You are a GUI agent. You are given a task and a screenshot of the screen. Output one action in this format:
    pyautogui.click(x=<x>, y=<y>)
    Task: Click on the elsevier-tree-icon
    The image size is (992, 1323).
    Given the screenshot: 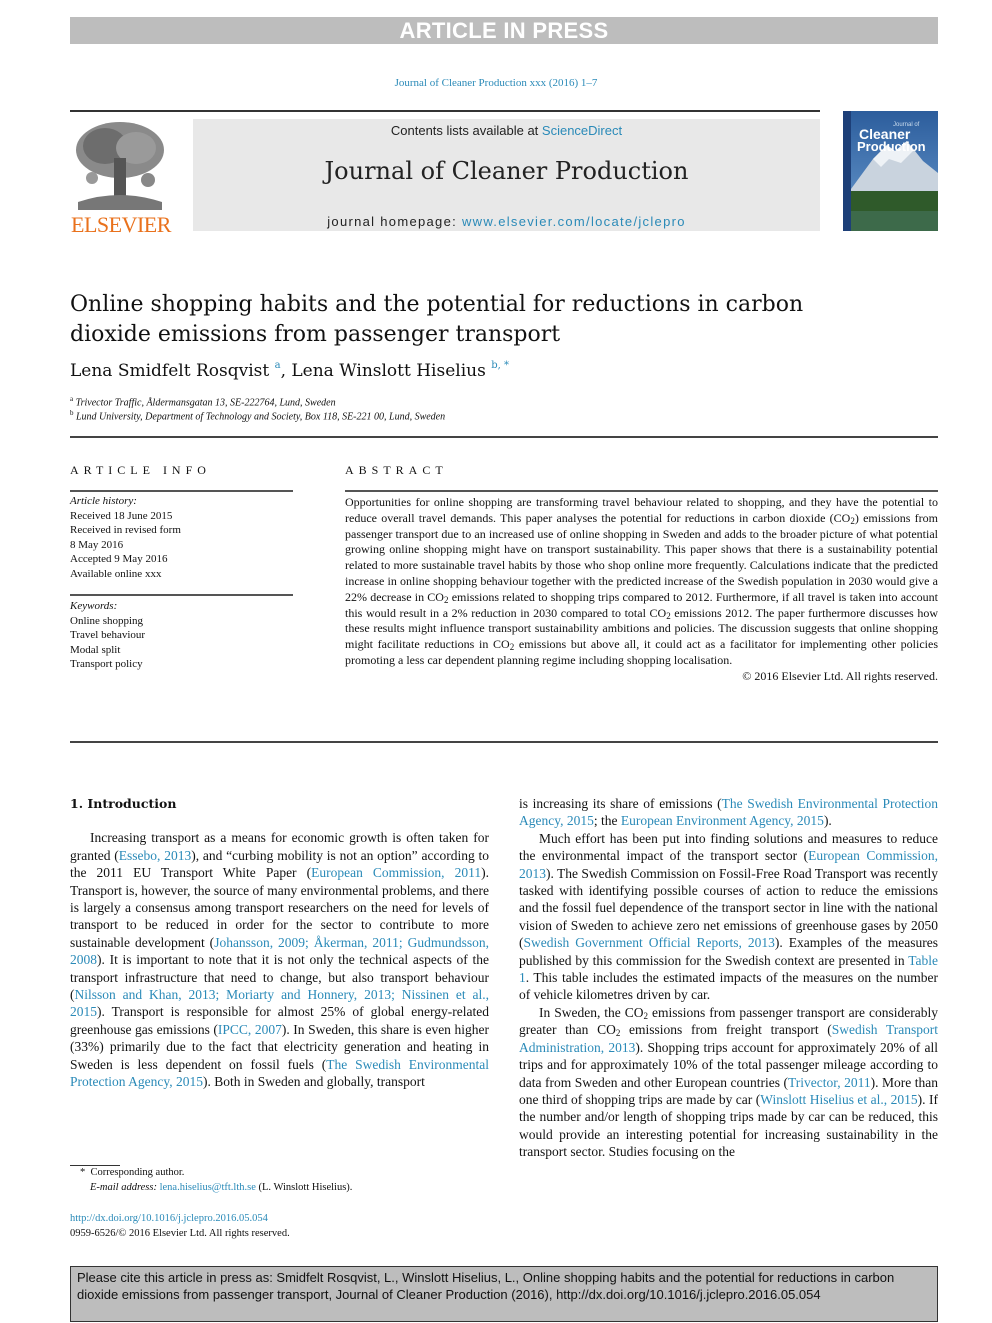 What is the action you would take?
    pyautogui.click(x=120, y=164)
    